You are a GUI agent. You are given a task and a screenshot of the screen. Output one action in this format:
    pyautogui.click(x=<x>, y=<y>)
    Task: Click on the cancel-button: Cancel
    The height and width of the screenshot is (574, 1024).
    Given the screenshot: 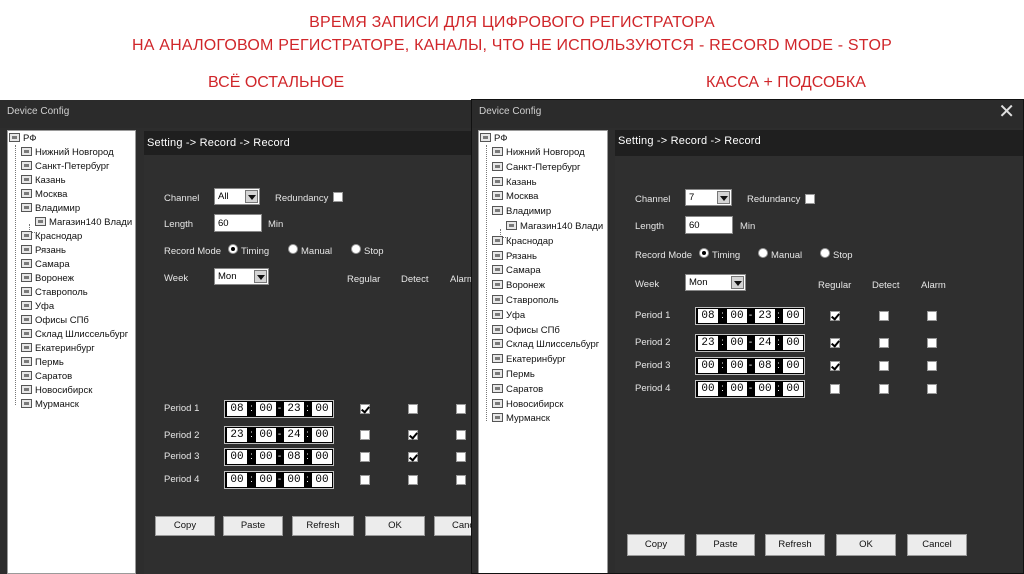 What is the action you would take?
    pyautogui.click(x=937, y=545)
    